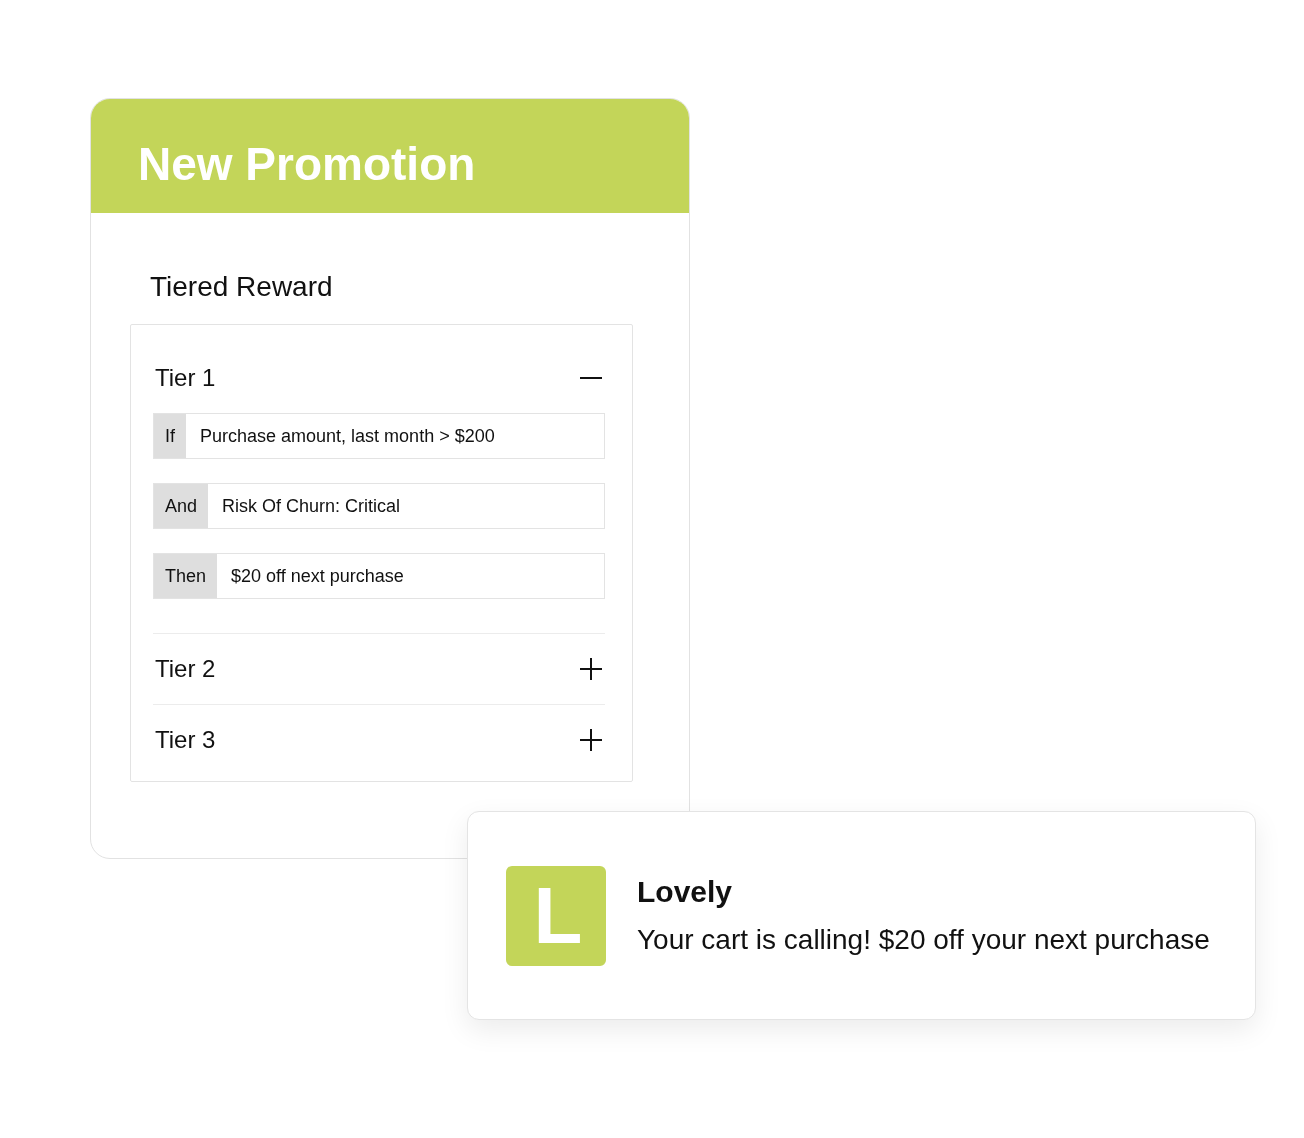 Image resolution: width=1304 pixels, height=1138 pixels. I want to click on promotion-title: New Promotion, so click(307, 164).